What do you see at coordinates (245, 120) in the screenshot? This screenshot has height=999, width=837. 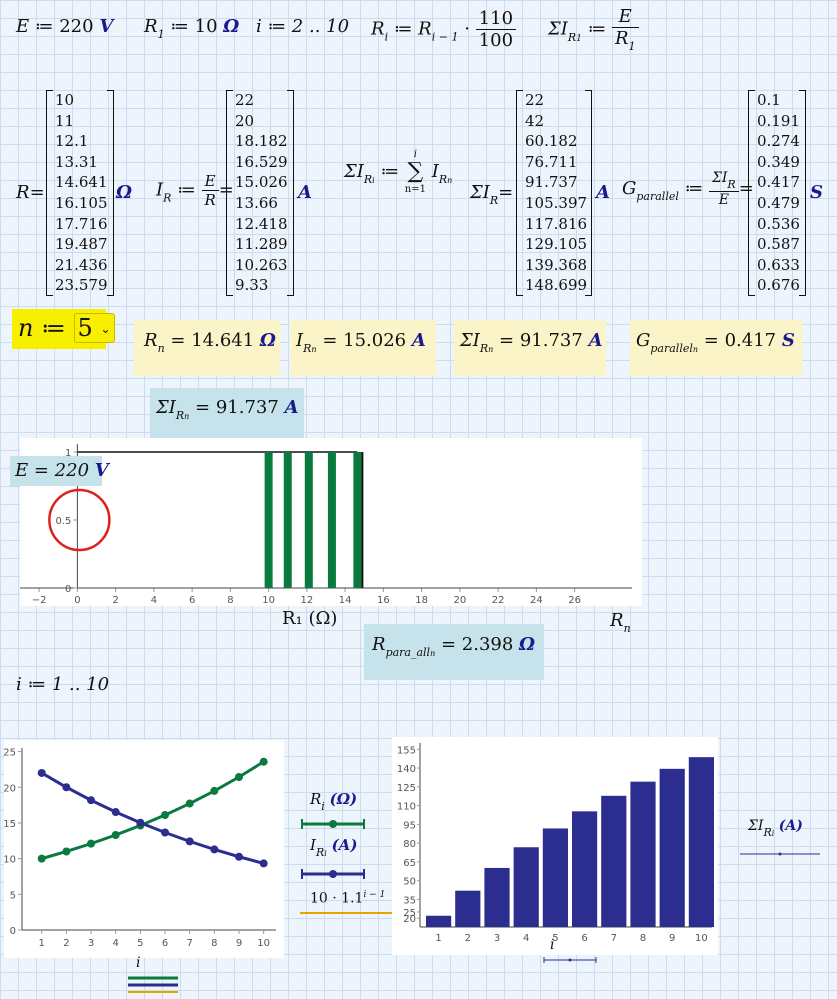 I see `matrix-IR-cell: 20` at bounding box center [245, 120].